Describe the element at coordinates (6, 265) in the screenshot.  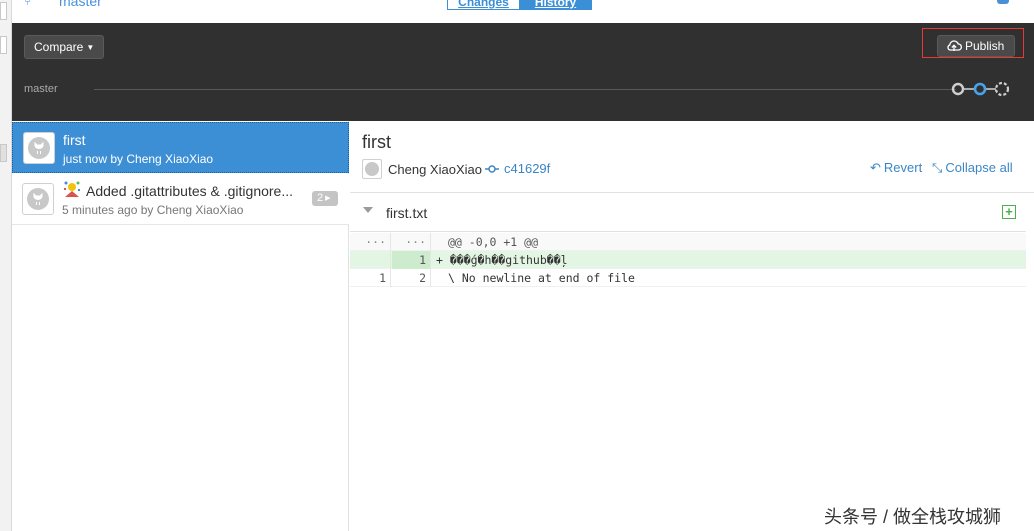
I see `left-gutter` at that location.